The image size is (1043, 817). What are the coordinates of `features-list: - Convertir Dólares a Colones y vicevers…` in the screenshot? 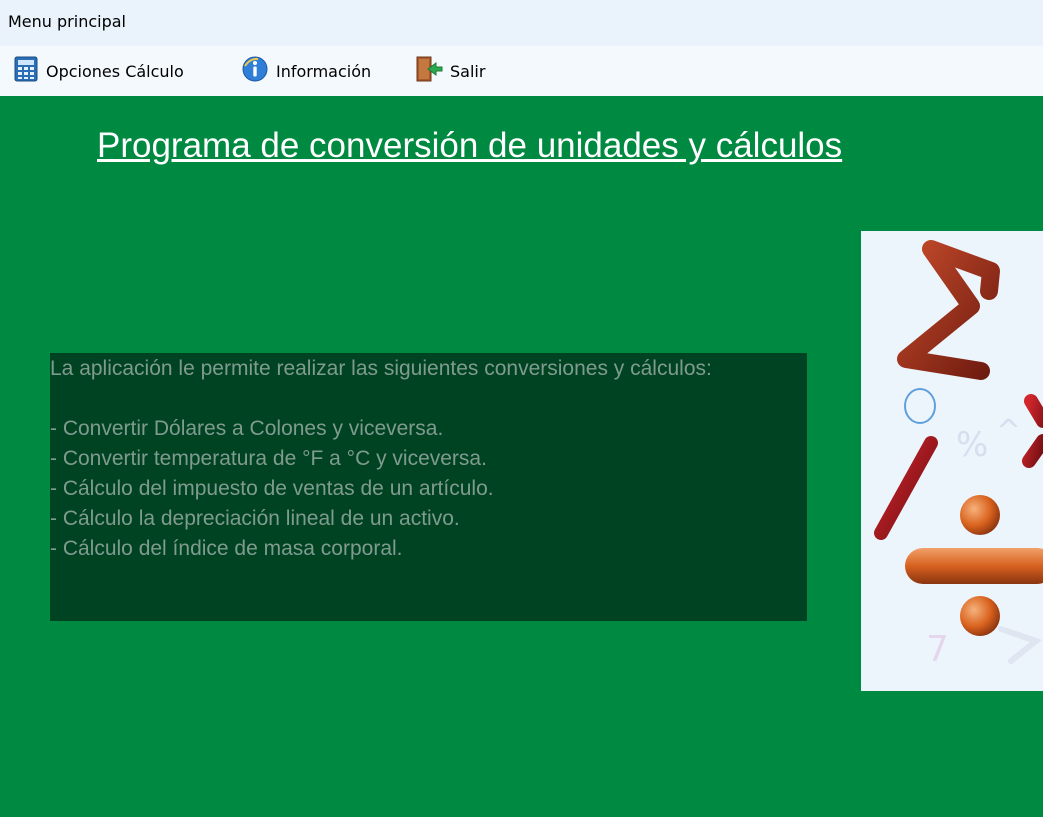 It's located at (428, 489).